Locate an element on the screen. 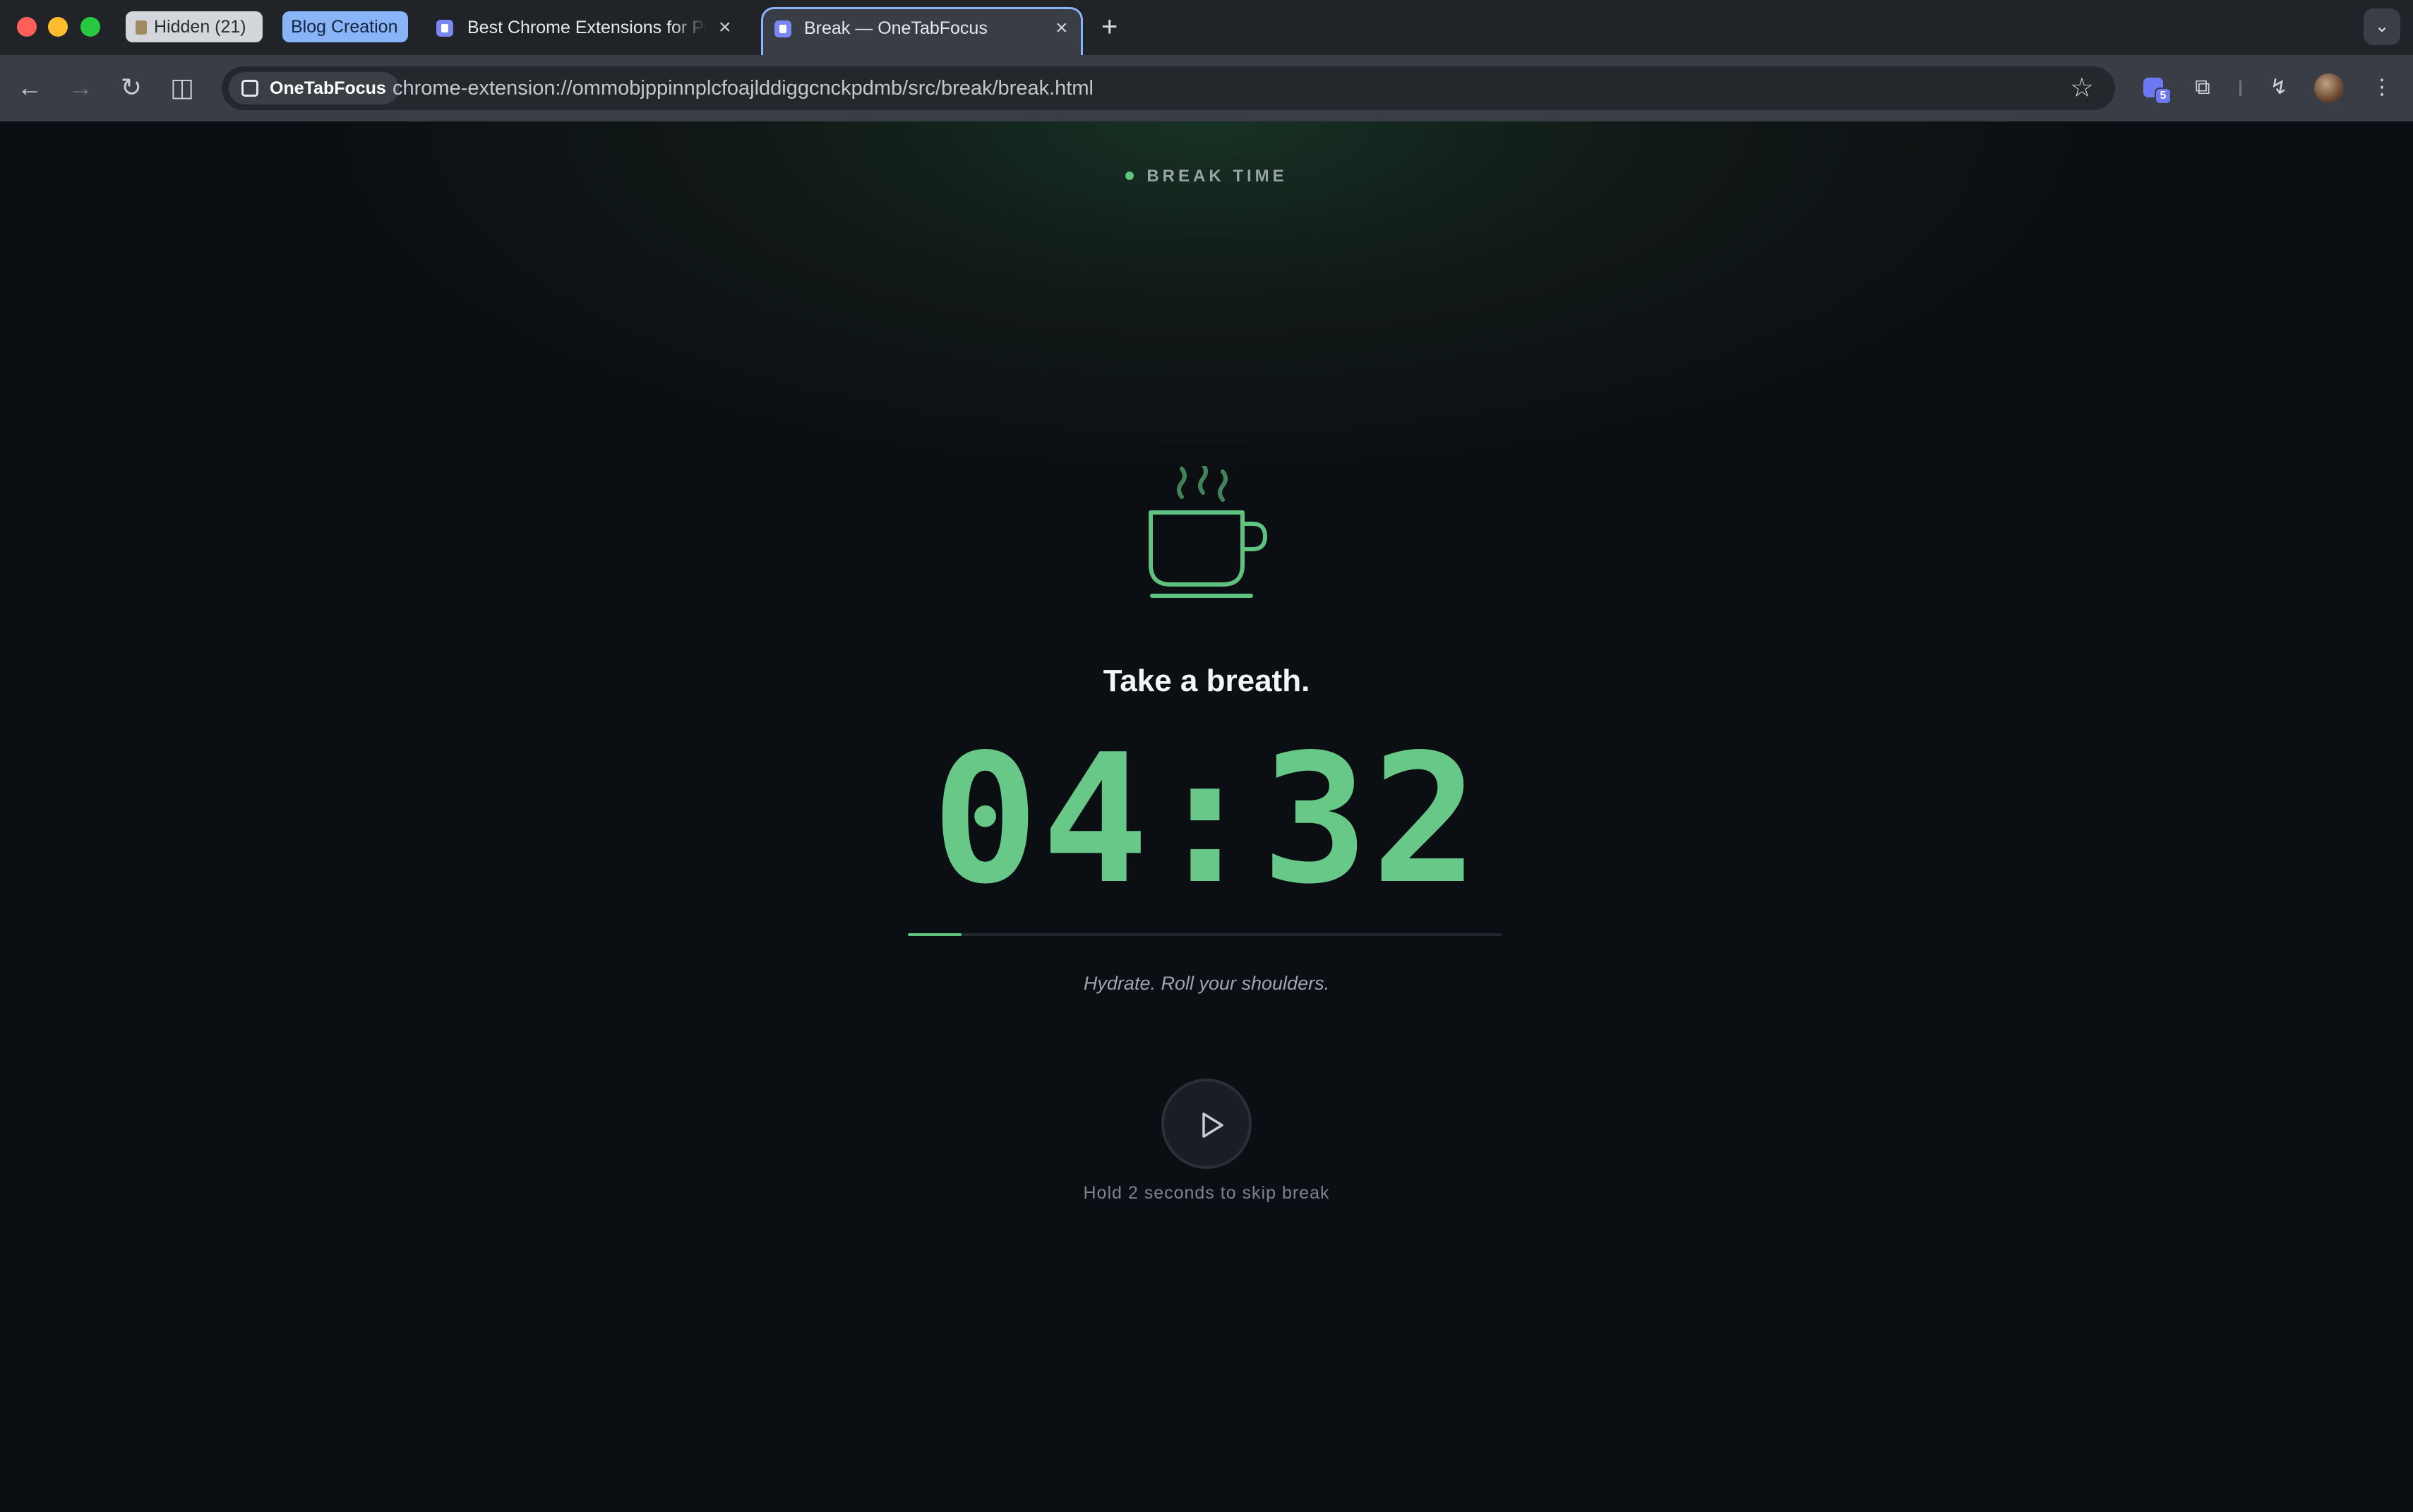  break-headline: Take a breath. is located at coordinates (1206, 681).